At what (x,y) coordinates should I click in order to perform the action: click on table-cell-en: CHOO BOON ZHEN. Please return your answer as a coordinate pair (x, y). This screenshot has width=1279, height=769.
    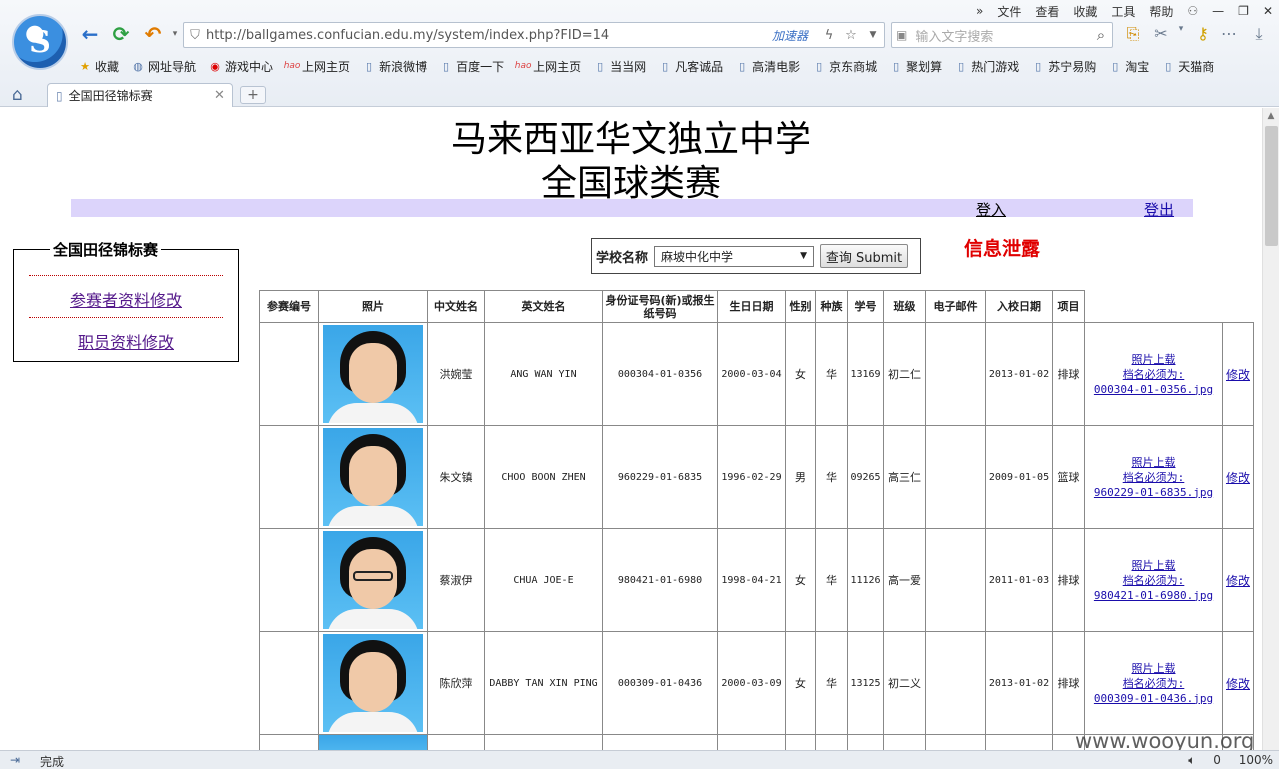
    Looking at the image, I should click on (543, 477).